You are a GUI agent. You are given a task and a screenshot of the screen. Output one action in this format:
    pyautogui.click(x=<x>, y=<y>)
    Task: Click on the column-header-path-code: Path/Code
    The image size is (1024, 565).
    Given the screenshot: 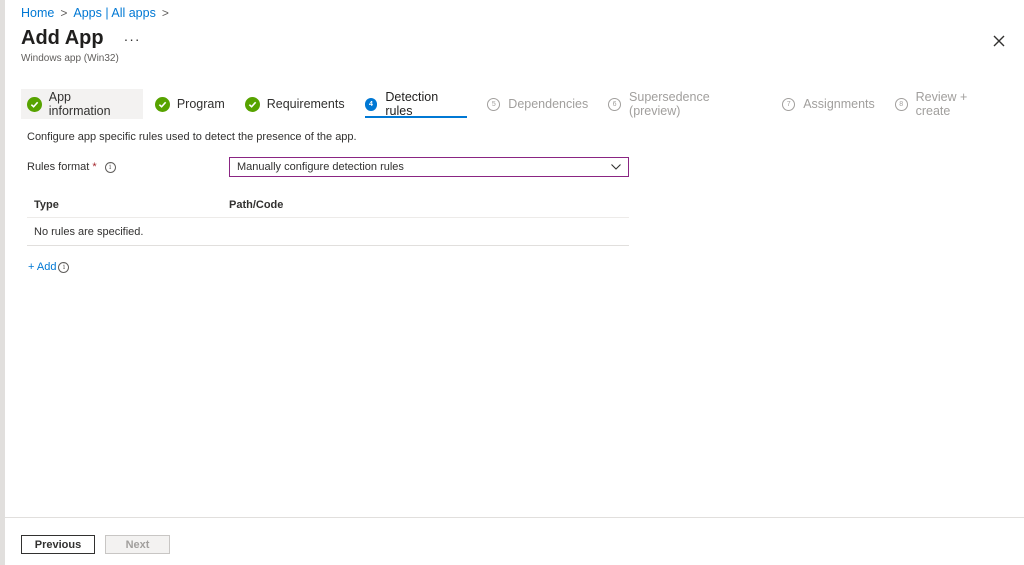 What is the action you would take?
    pyautogui.click(x=256, y=205)
    